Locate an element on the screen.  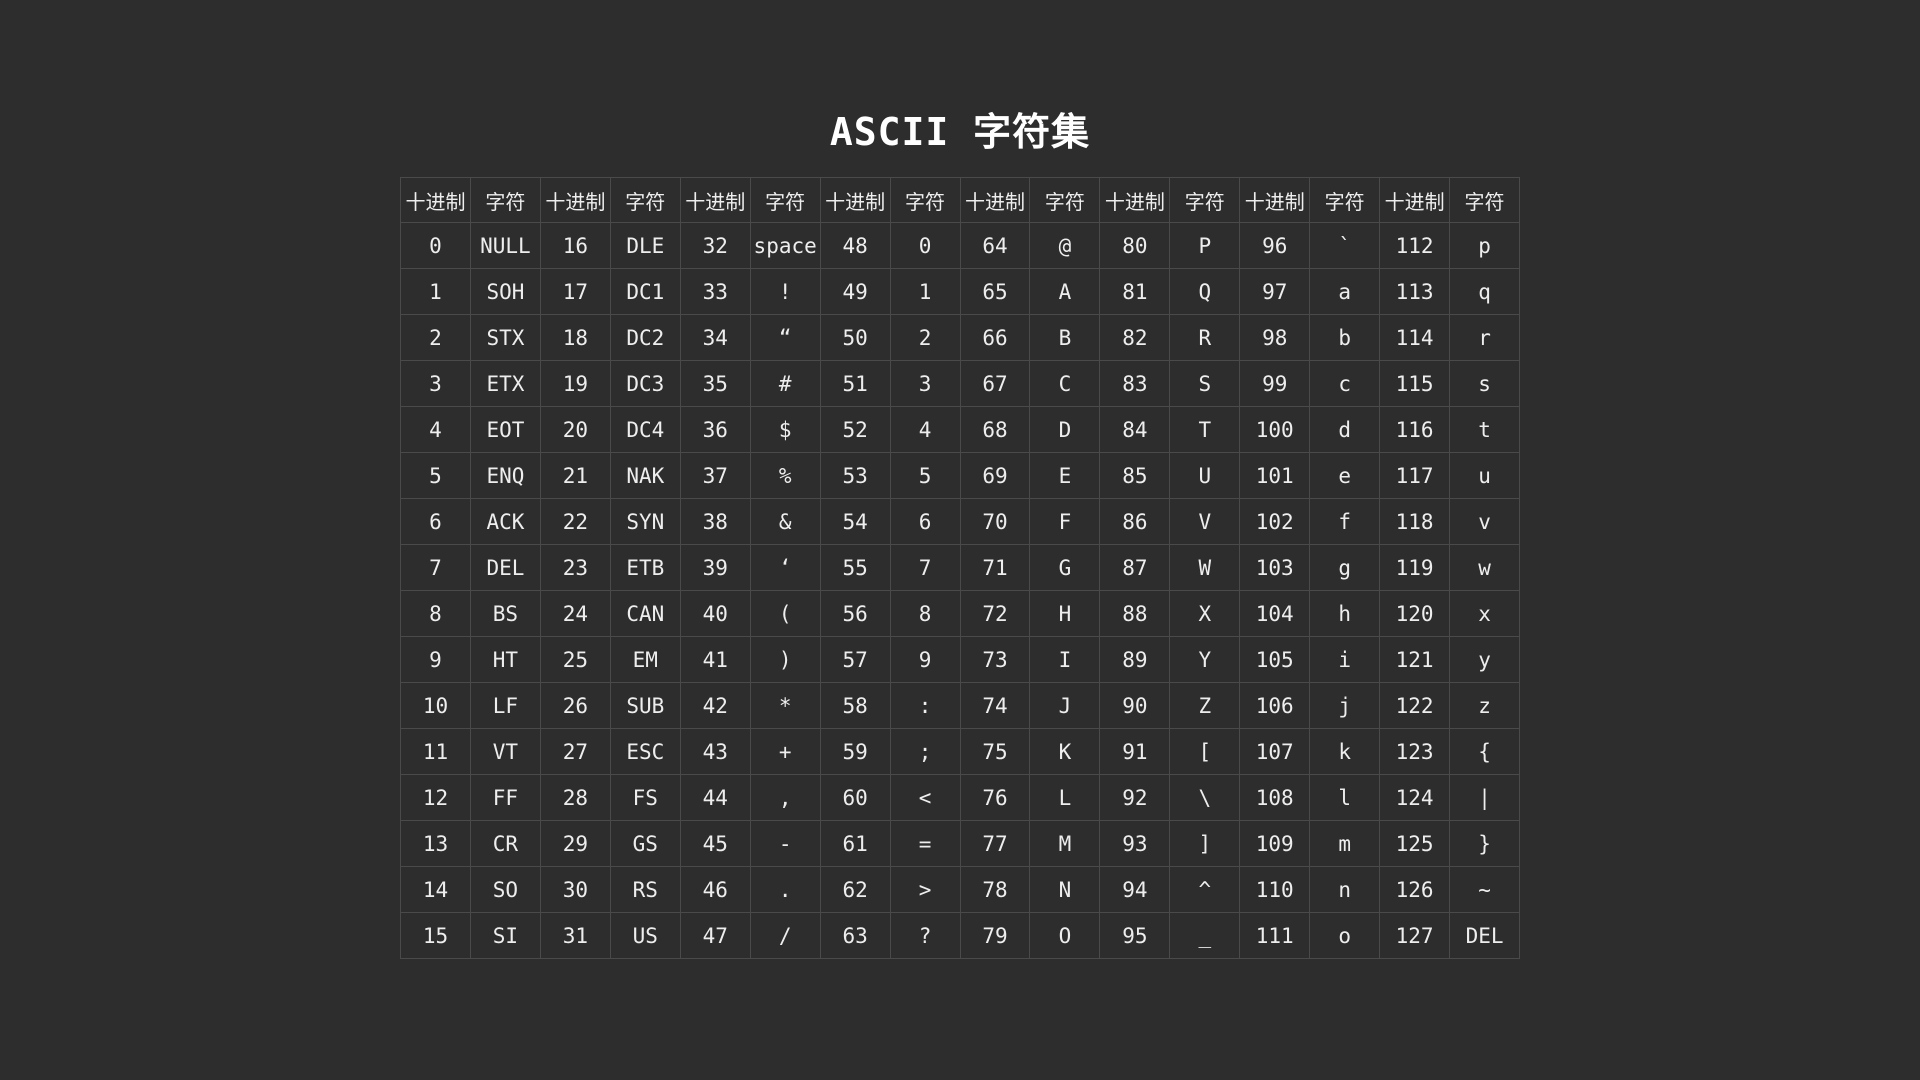
table-row: 7 DEL 23 ETB 39 ‘55 7 71 G 87 W 103 g 119 w is located at coordinates (960, 567).